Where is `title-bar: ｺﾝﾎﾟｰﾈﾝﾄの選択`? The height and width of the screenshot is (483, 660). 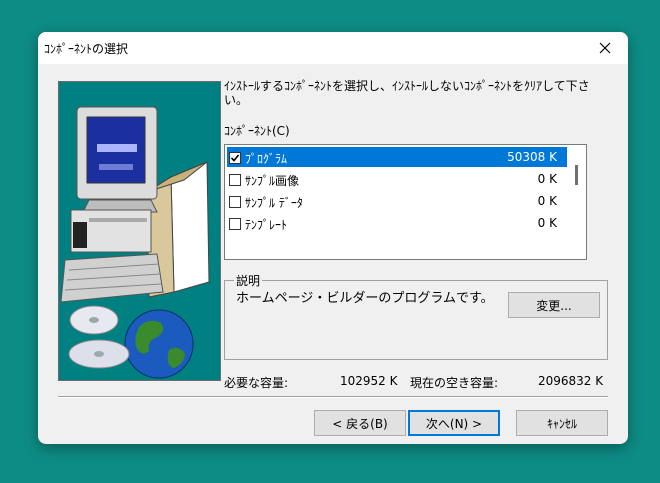
title-bar: ｺﾝﾎﾟｰﾈﾝﾄの選択 is located at coordinates (333, 48).